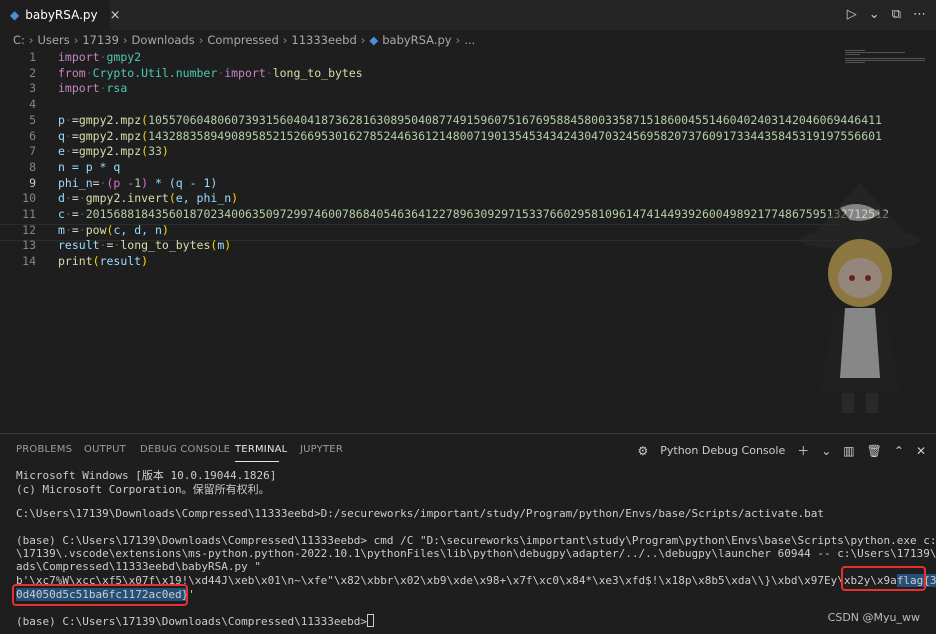  What do you see at coordinates (29, 261) in the screenshot?
I see `line-number: 14` at bounding box center [29, 261].